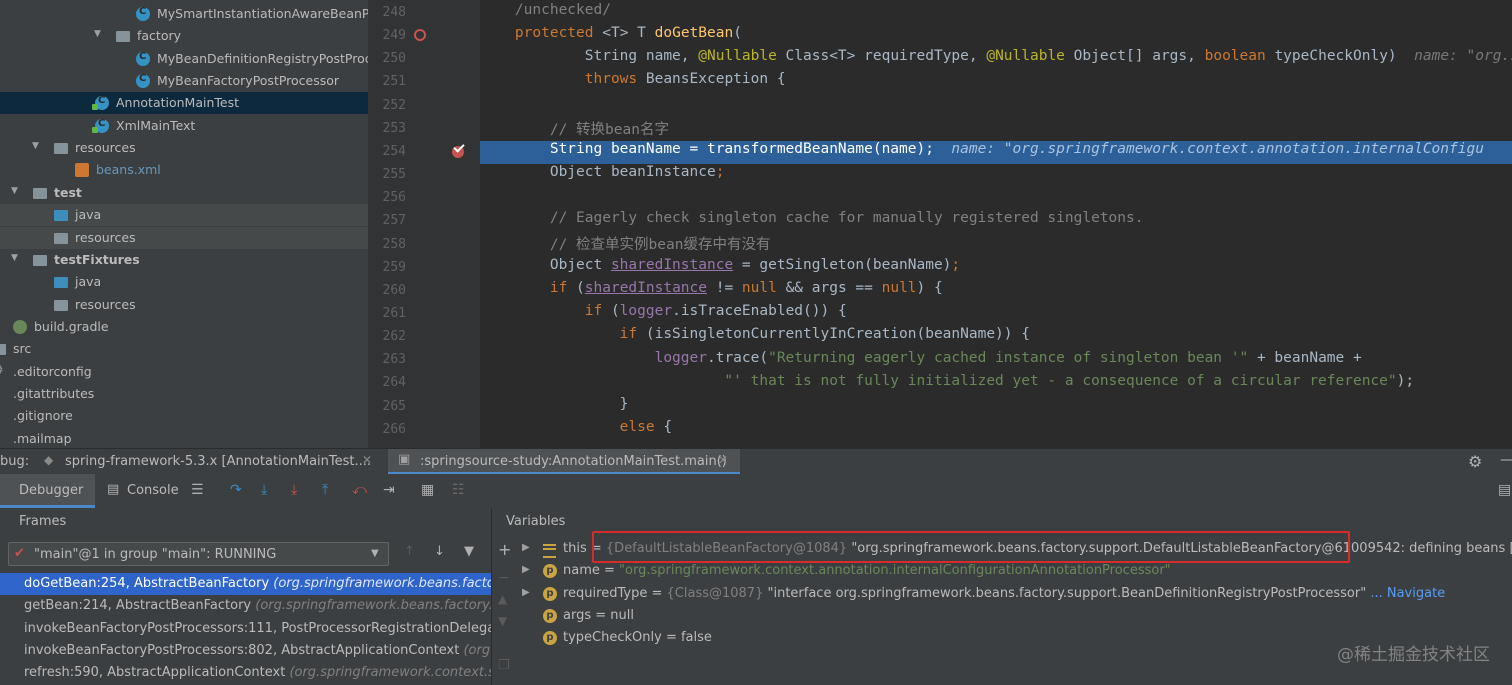 The height and width of the screenshot is (685, 1512). What do you see at coordinates (153, 490) in the screenshot?
I see `tab-console: Console` at bounding box center [153, 490].